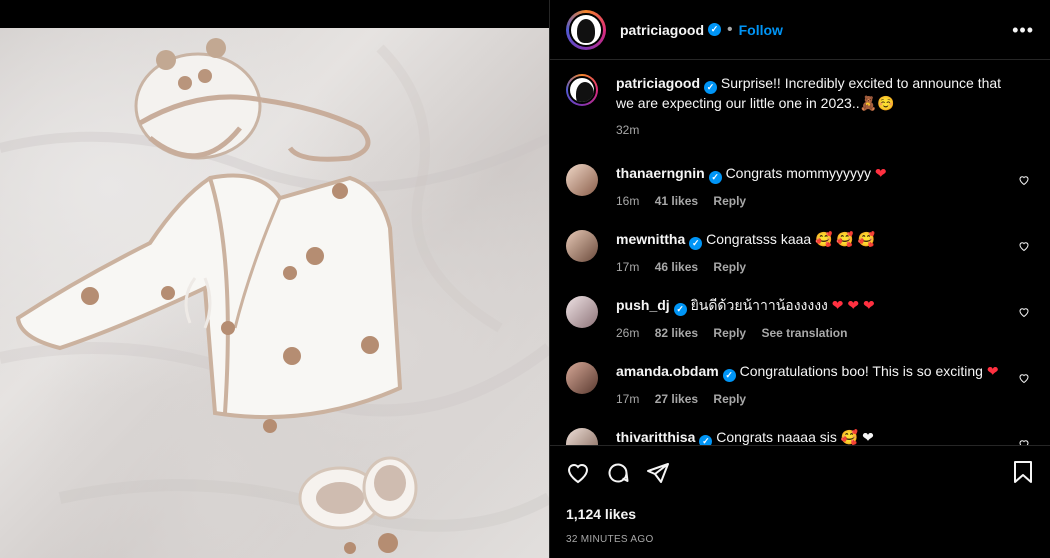 Image resolution: width=1050 pixels, height=558 pixels. What do you see at coordinates (655, 437) in the screenshot?
I see `comment-username: thivaritthisa` at bounding box center [655, 437].